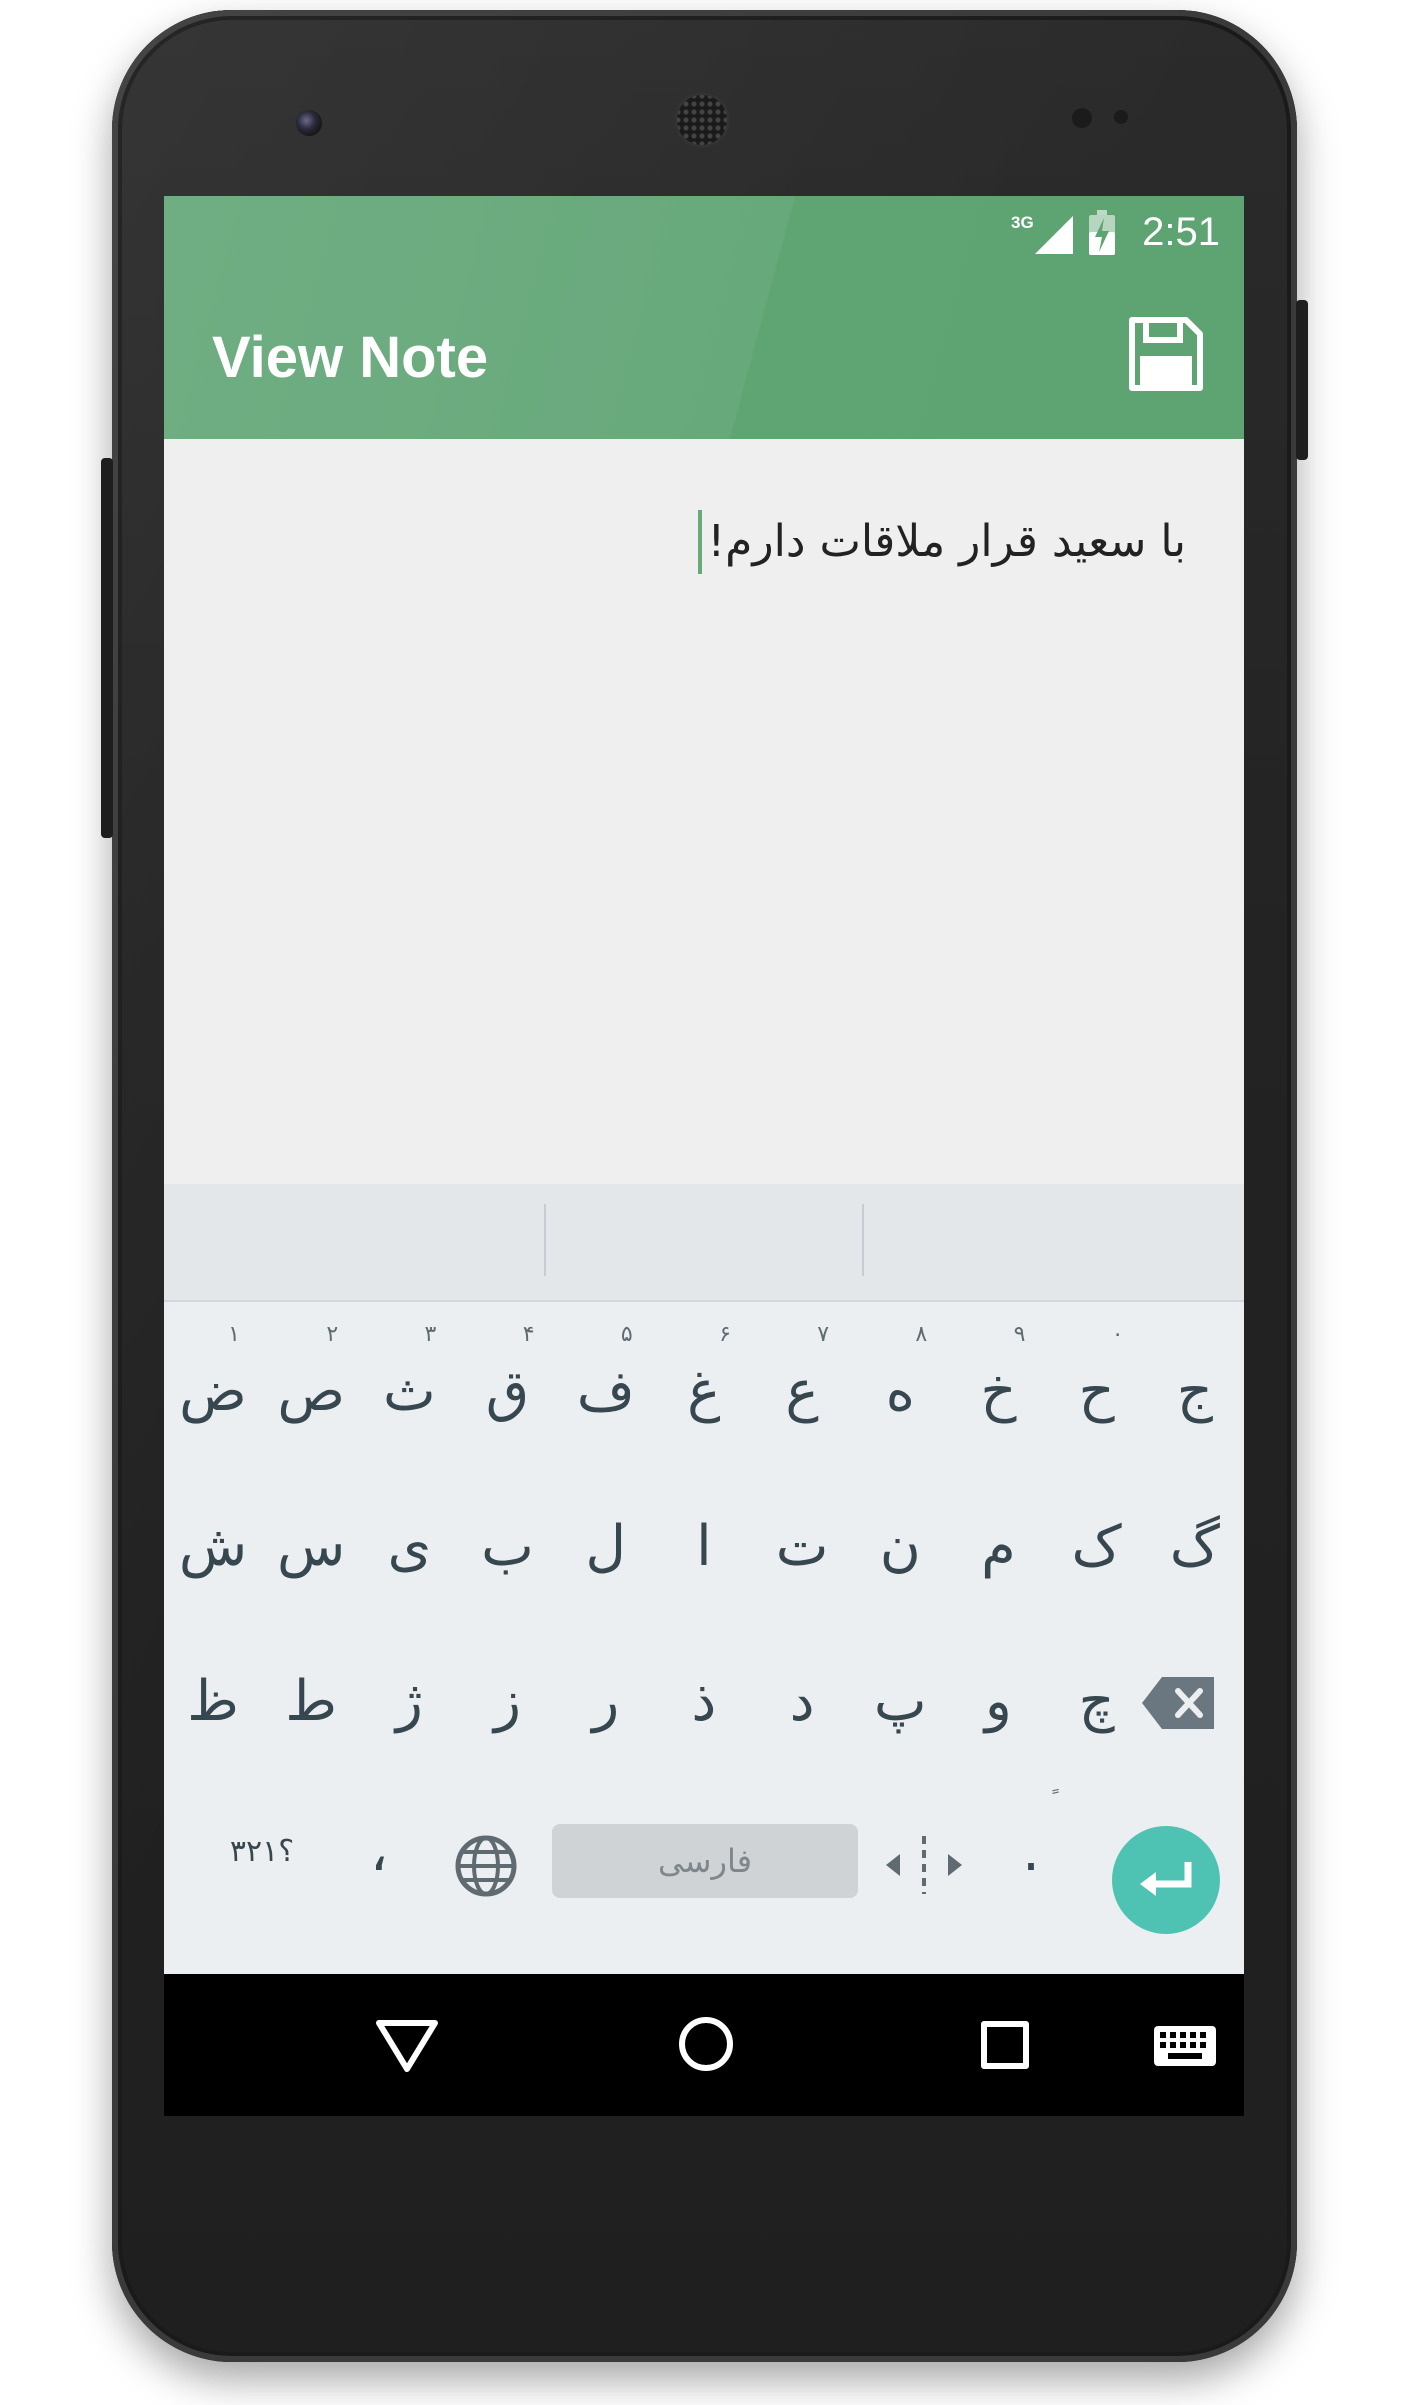 The width and height of the screenshot is (1409, 2405). I want to click on key: ۰ح, so click(1097, 1392).